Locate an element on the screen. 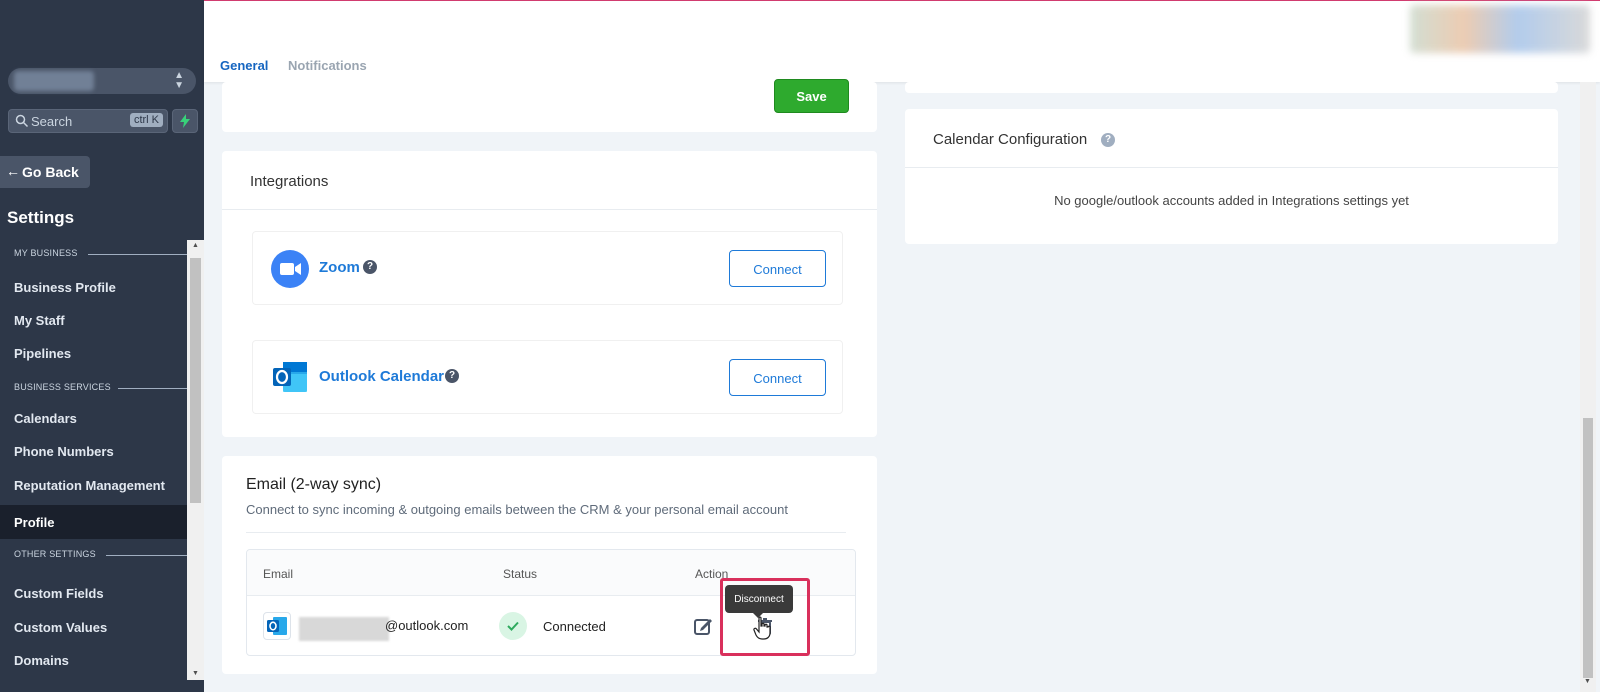  main-scrollbar: ▼ is located at coordinates (1588, 387).